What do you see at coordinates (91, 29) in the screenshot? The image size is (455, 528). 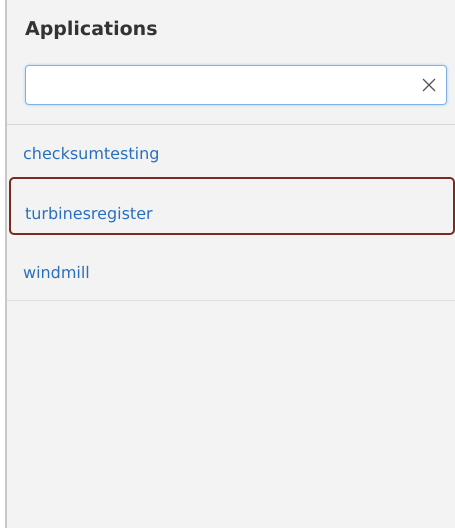 I see `panel-title: Applications` at bounding box center [91, 29].